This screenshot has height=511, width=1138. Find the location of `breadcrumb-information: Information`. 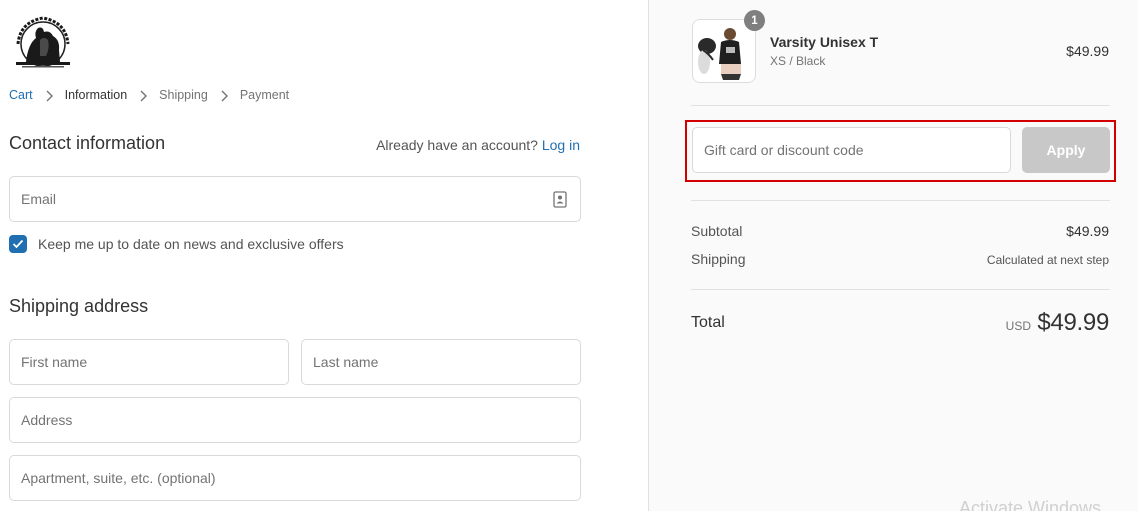

breadcrumb-information: Information is located at coordinates (96, 95).